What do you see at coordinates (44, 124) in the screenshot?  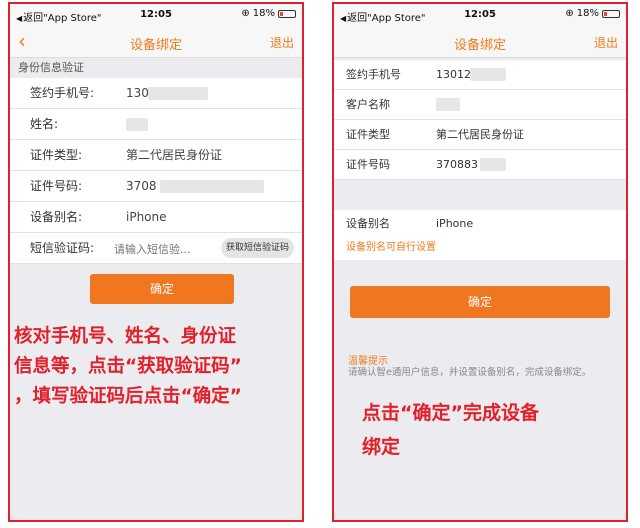 I see `name-label: 姓名:` at bounding box center [44, 124].